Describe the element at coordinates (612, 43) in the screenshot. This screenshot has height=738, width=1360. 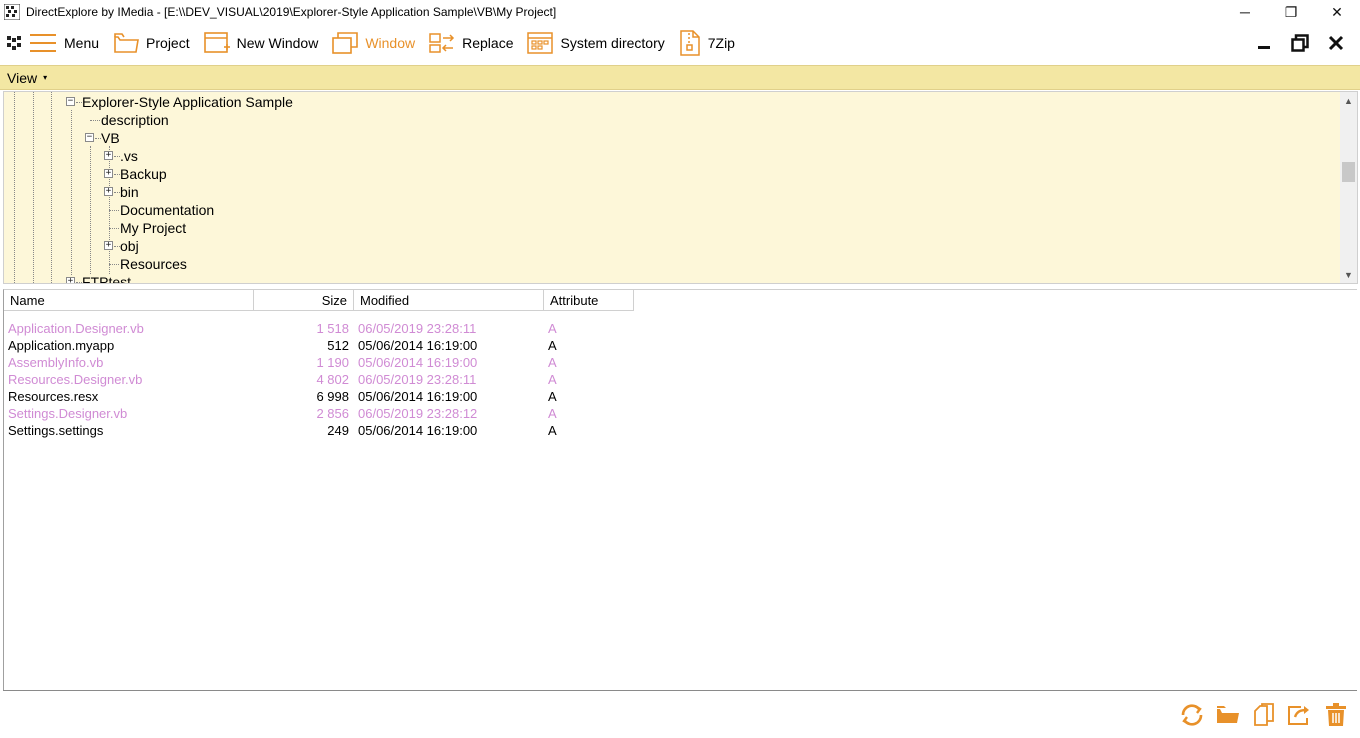
I see `toolbar-system-directory-label: System directory` at that location.